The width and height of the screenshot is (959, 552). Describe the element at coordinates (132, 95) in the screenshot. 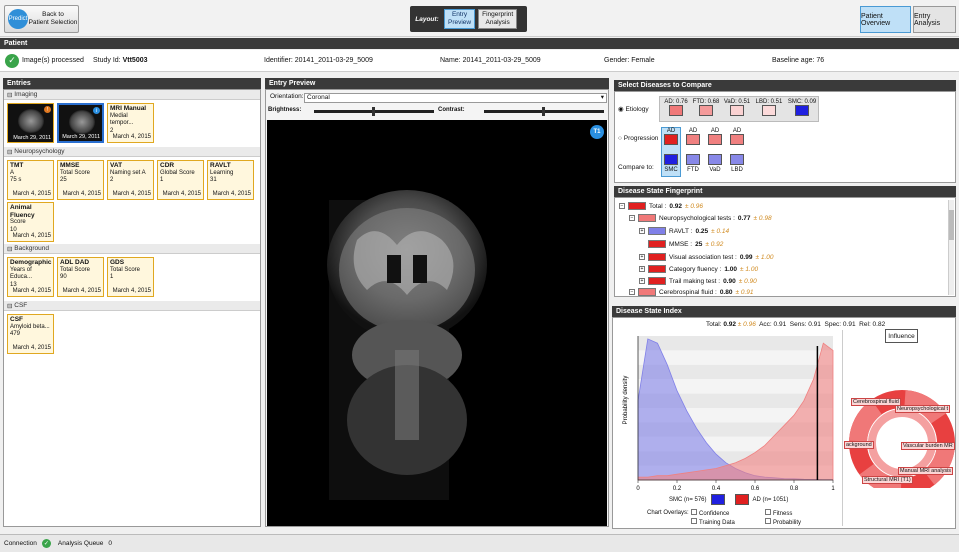

I see `group-imaging: ⊟ Imaging` at that location.